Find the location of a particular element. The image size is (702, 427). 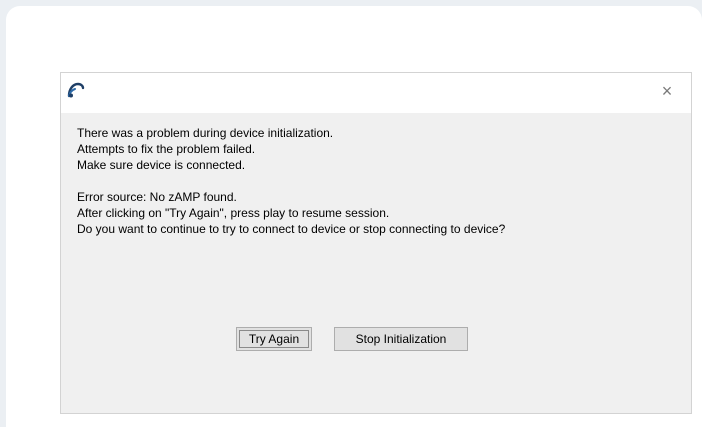

dialog-titlebar: × is located at coordinates (376, 93).